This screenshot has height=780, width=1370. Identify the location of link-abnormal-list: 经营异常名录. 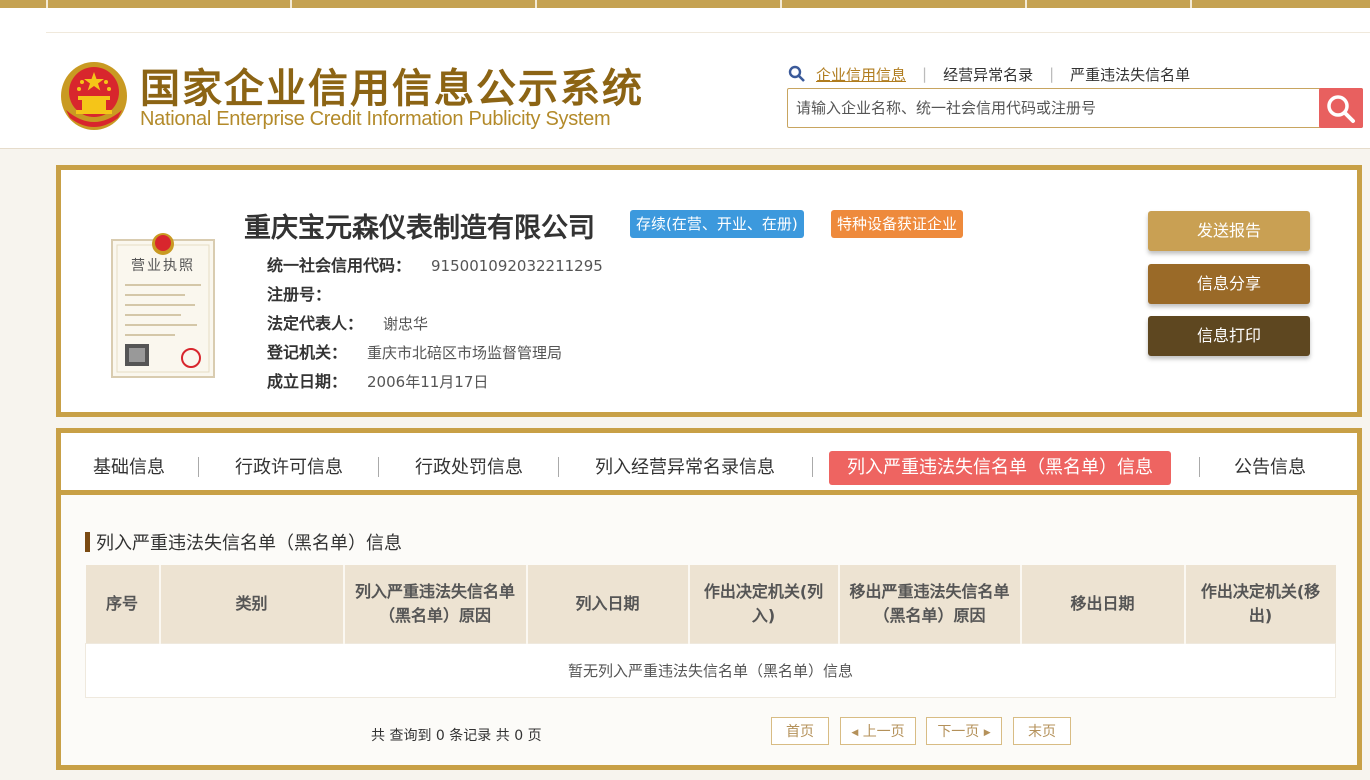
(988, 74).